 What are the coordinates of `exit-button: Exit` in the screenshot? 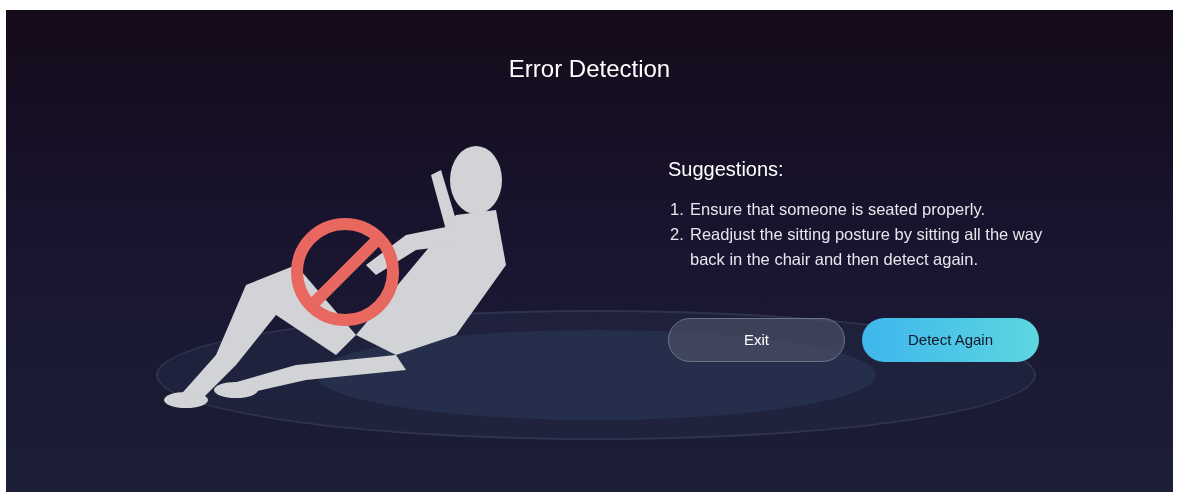 It's located at (756, 340).